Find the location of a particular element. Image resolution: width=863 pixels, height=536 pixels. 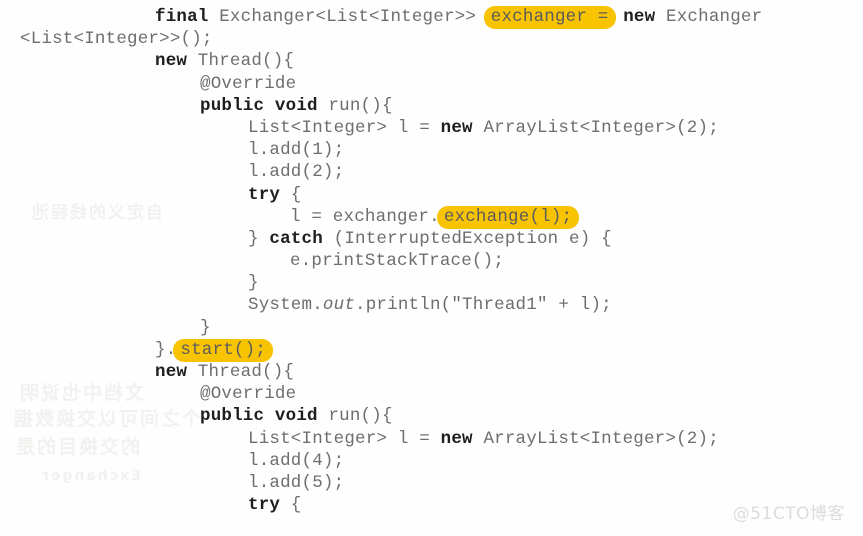

code-line: l.add(1); is located at coordinates (431, 150).